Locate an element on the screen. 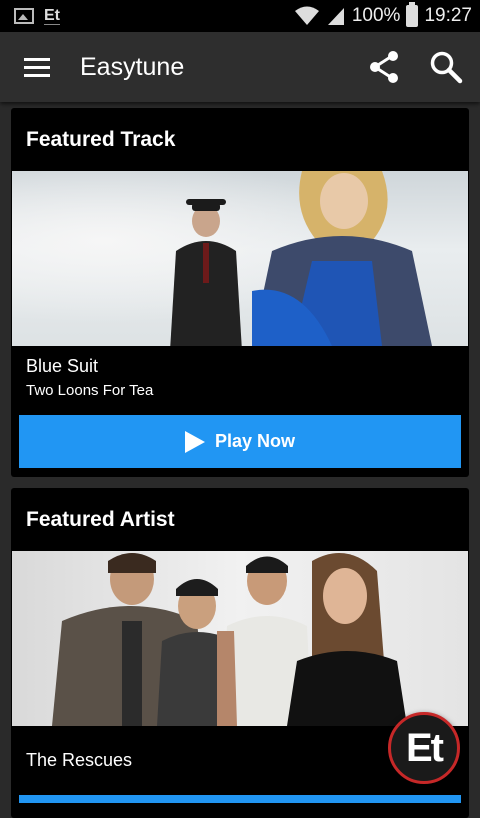 This screenshot has height=818, width=480. wifi-icon is located at coordinates (306, 15).